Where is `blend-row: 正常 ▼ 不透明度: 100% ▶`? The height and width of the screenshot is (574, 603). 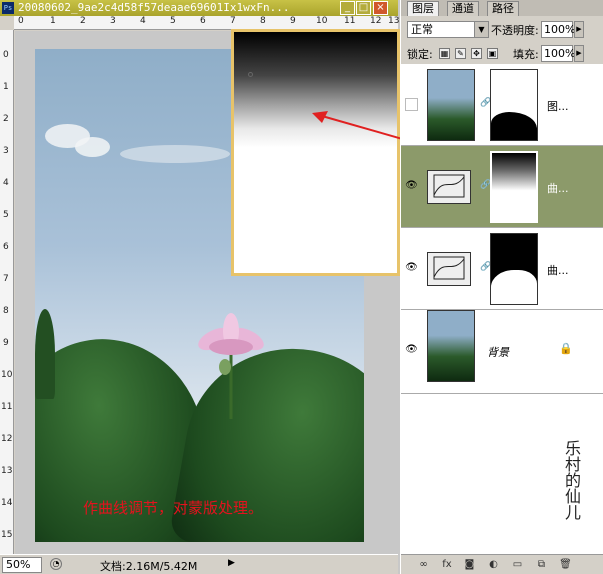
blend-row: 正常 ▼ 不透明度: 100% ▶ is located at coordinates (502, 29).